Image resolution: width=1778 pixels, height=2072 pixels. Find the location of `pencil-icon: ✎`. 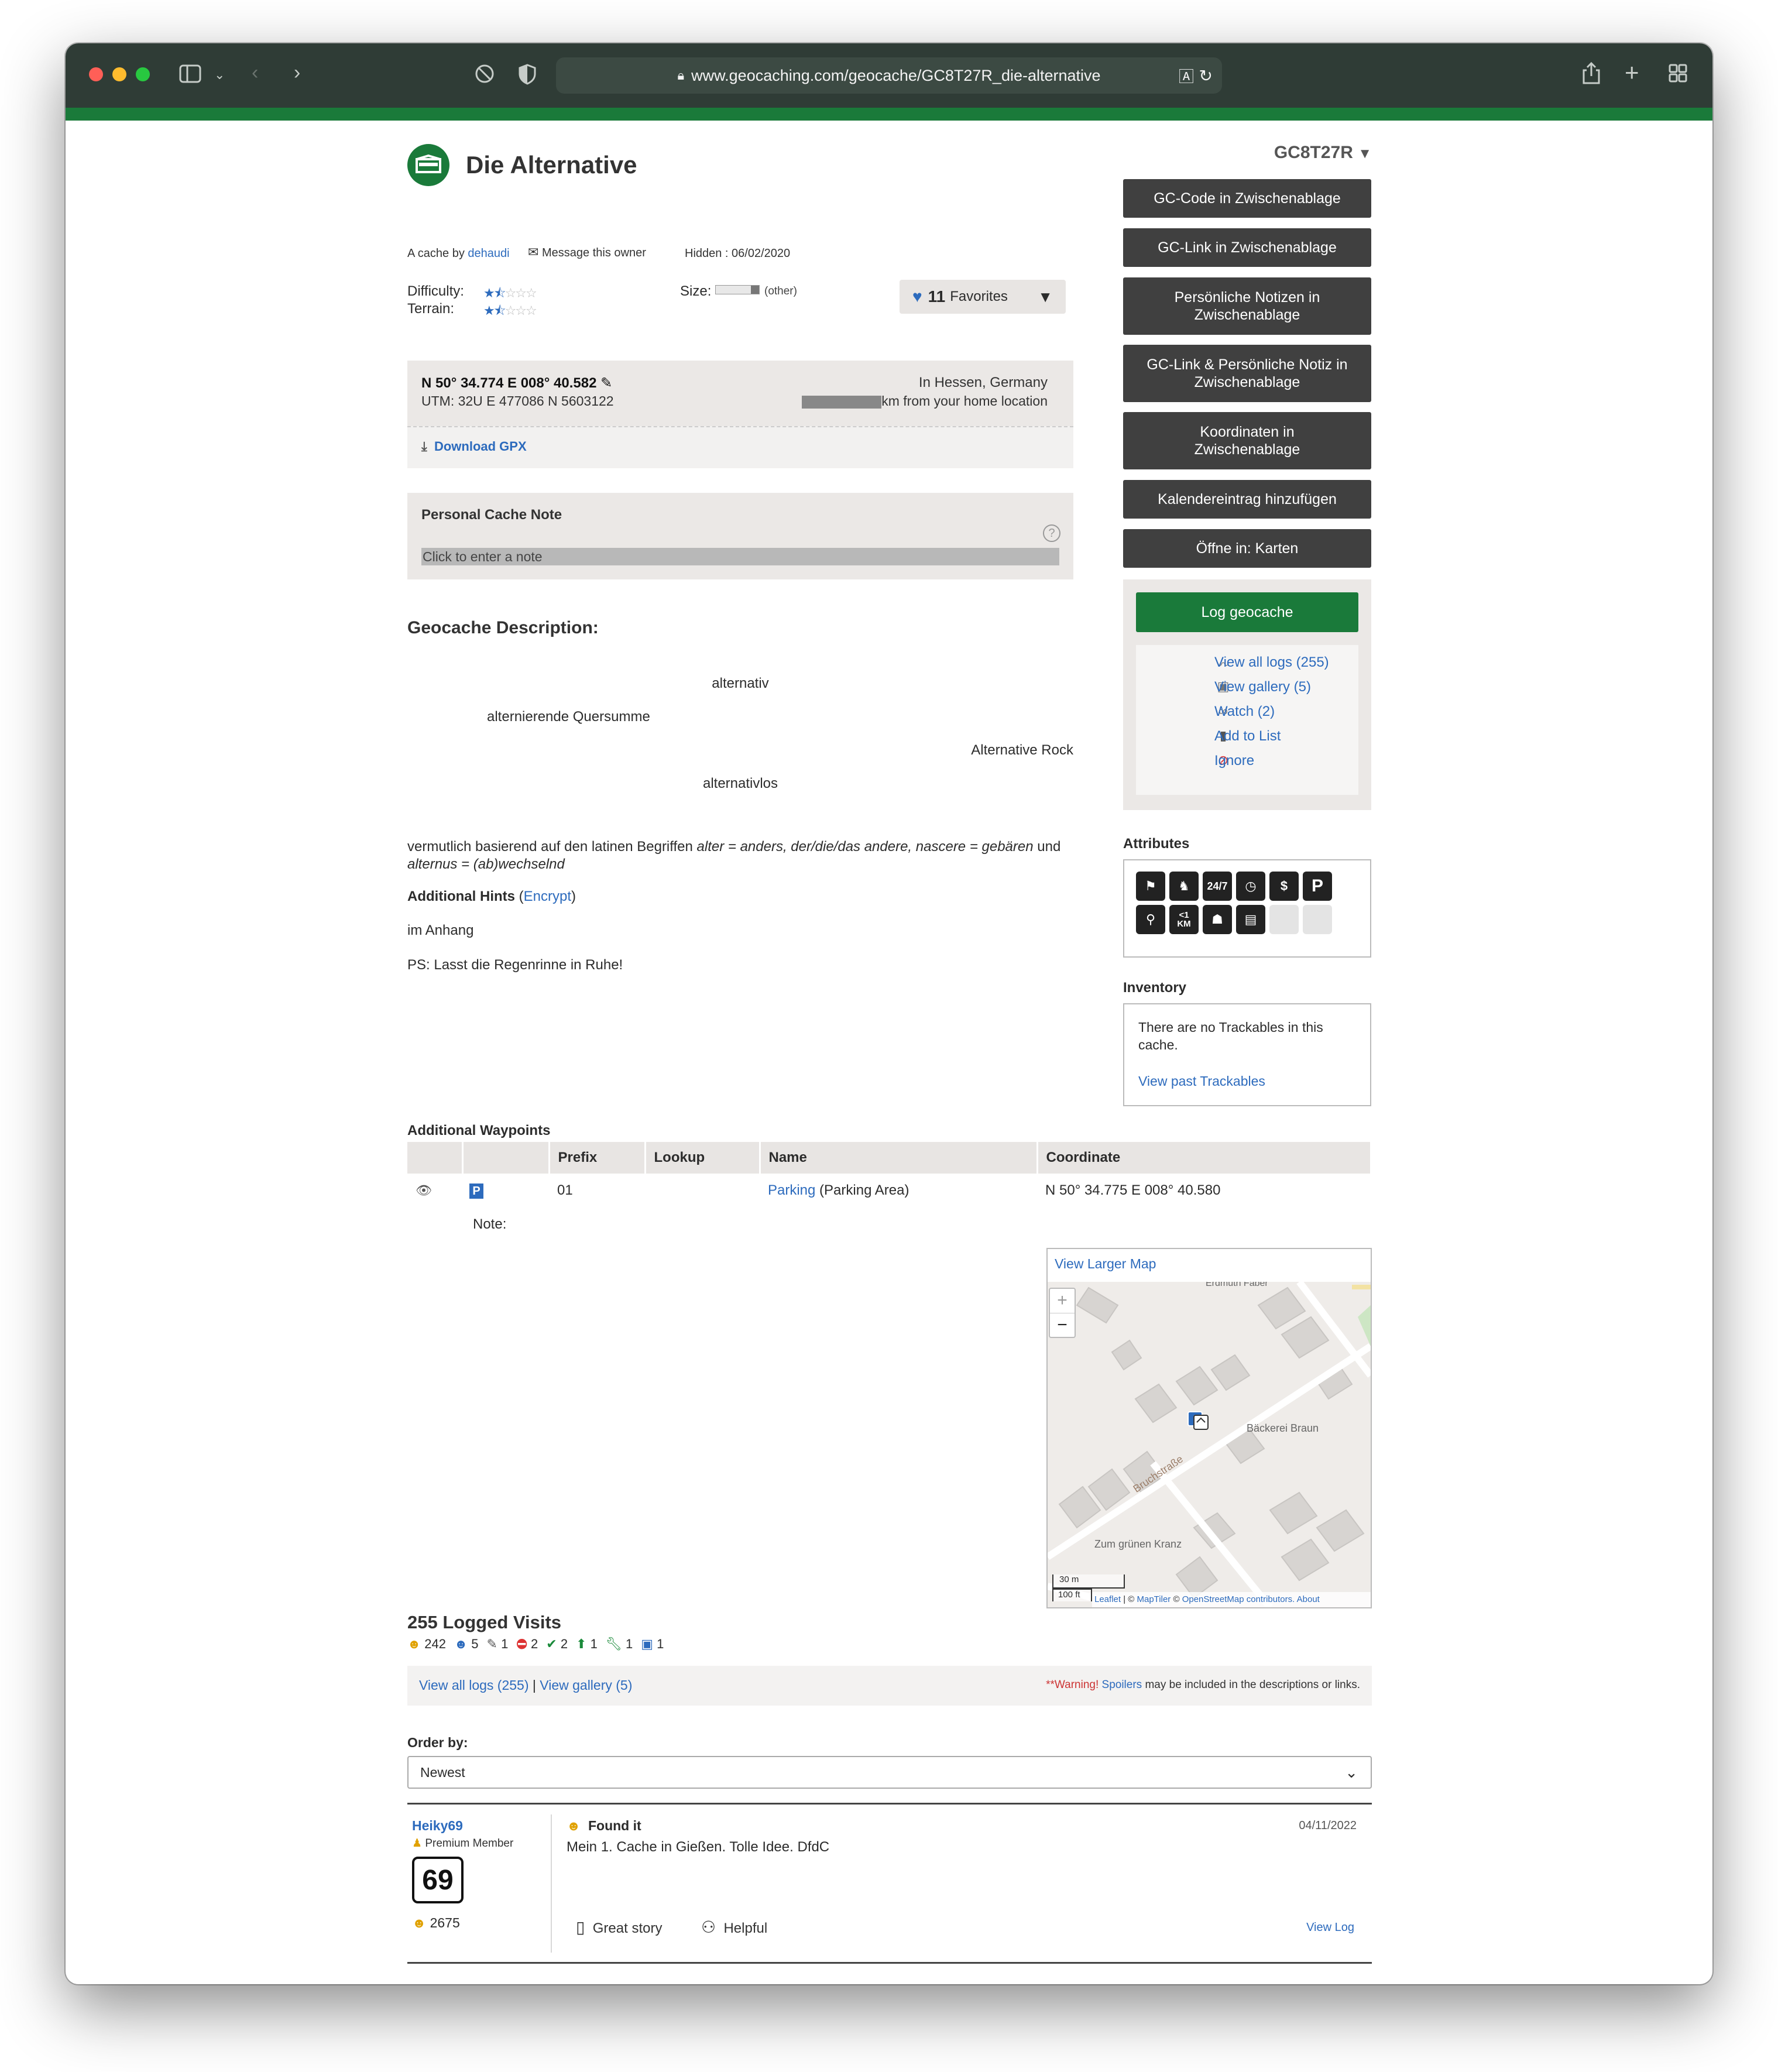

pencil-icon: ✎ is located at coordinates (606, 383).